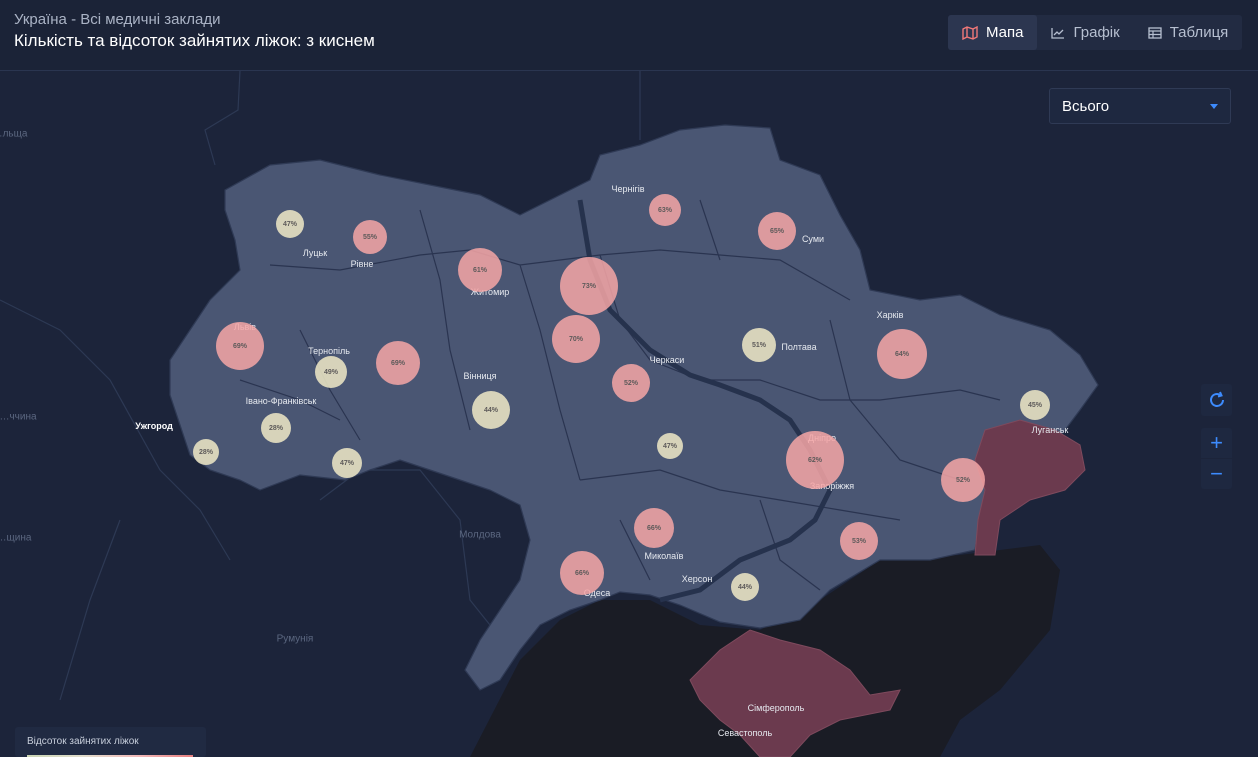 The height and width of the screenshot is (757, 1258). Describe the element at coordinates (370, 237) in the screenshot. I see `region-bubble: 55%` at that location.